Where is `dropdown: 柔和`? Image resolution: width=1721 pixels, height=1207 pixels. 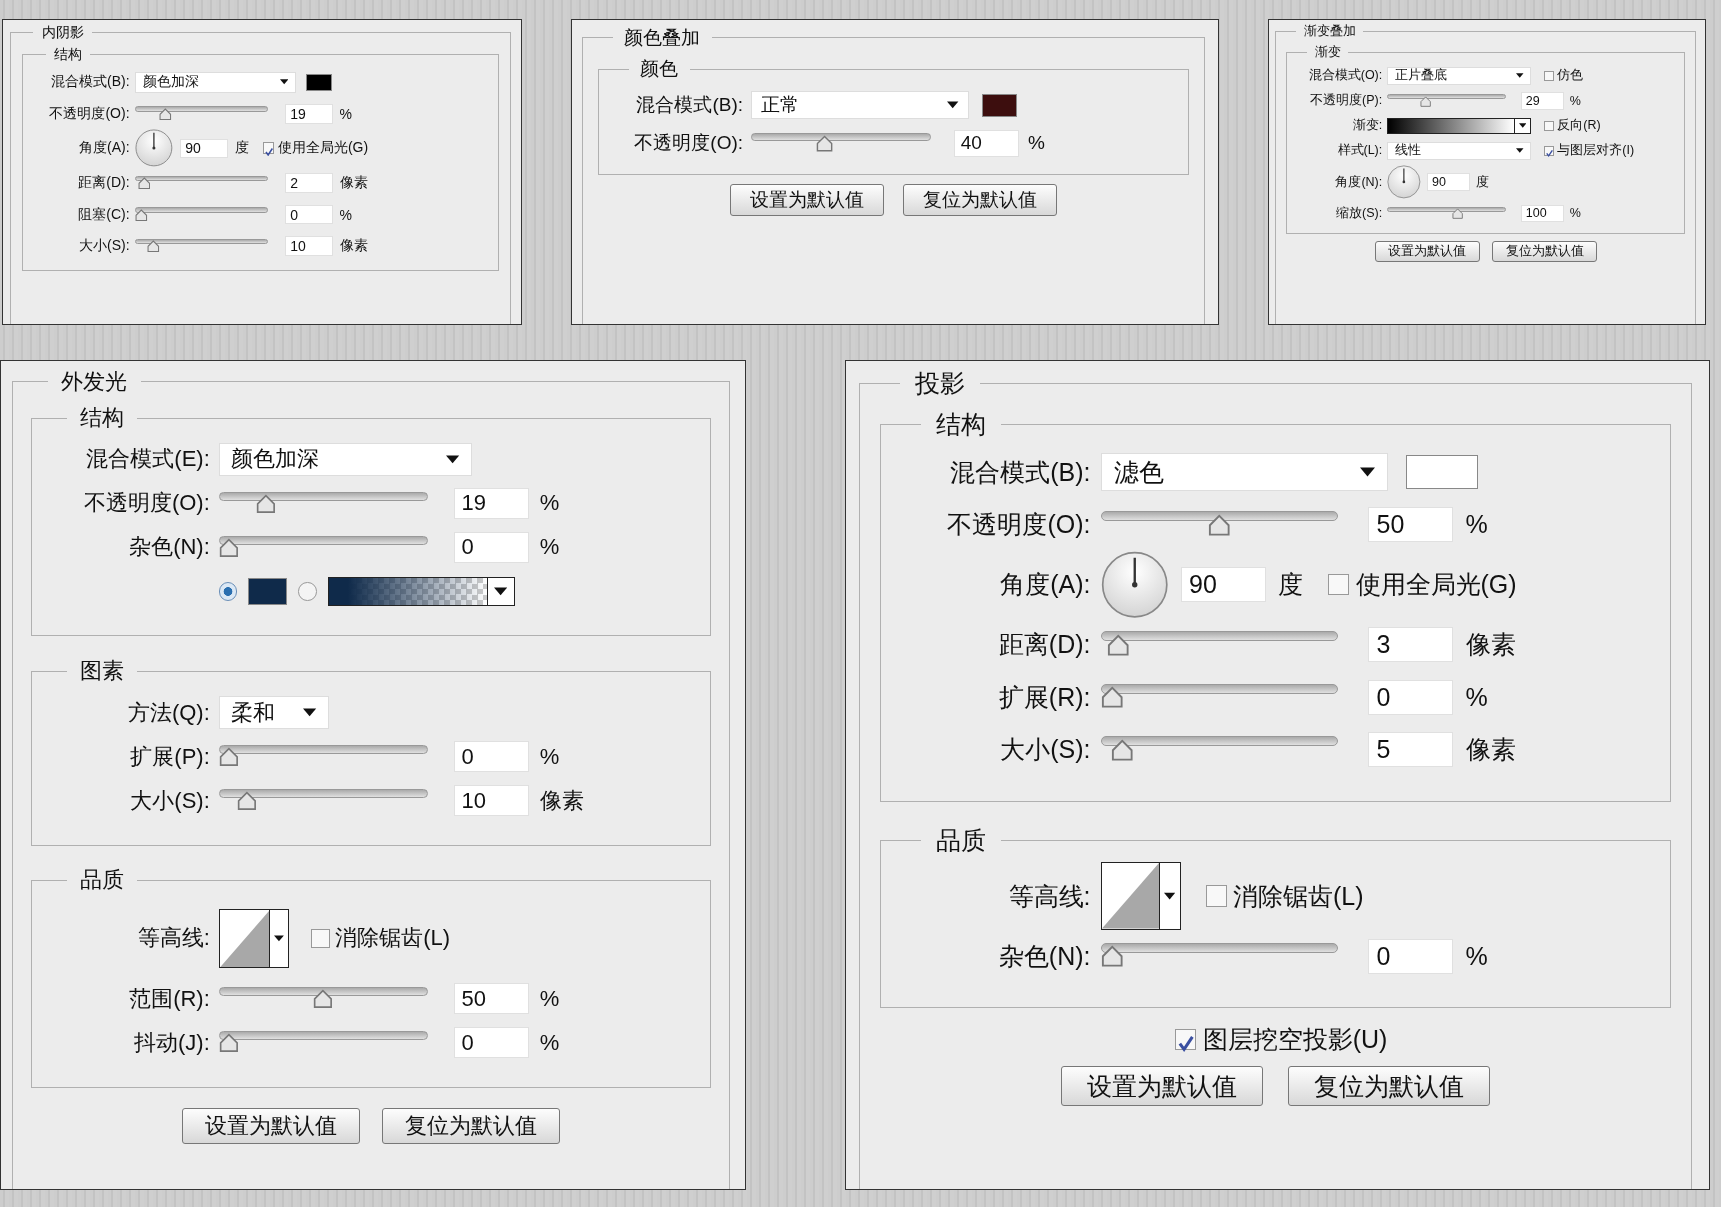
dropdown: 柔和 is located at coordinates (273, 713).